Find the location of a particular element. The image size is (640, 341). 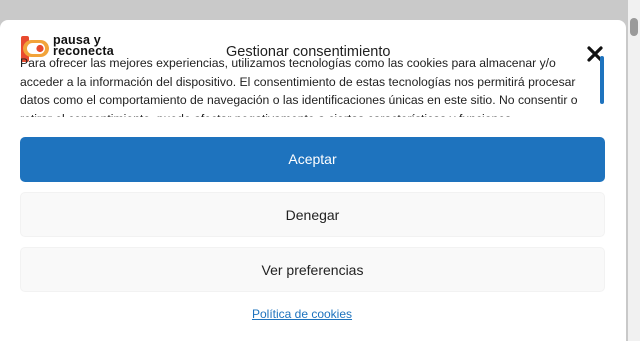

view-preferences-button: Ver preferencias is located at coordinates (312, 269).